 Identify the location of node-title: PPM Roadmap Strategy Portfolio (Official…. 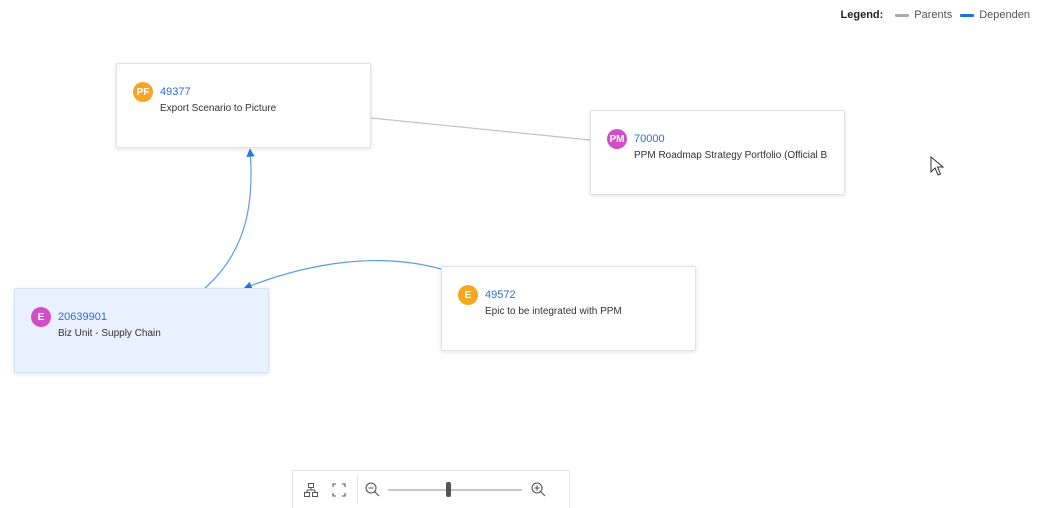
(731, 155).